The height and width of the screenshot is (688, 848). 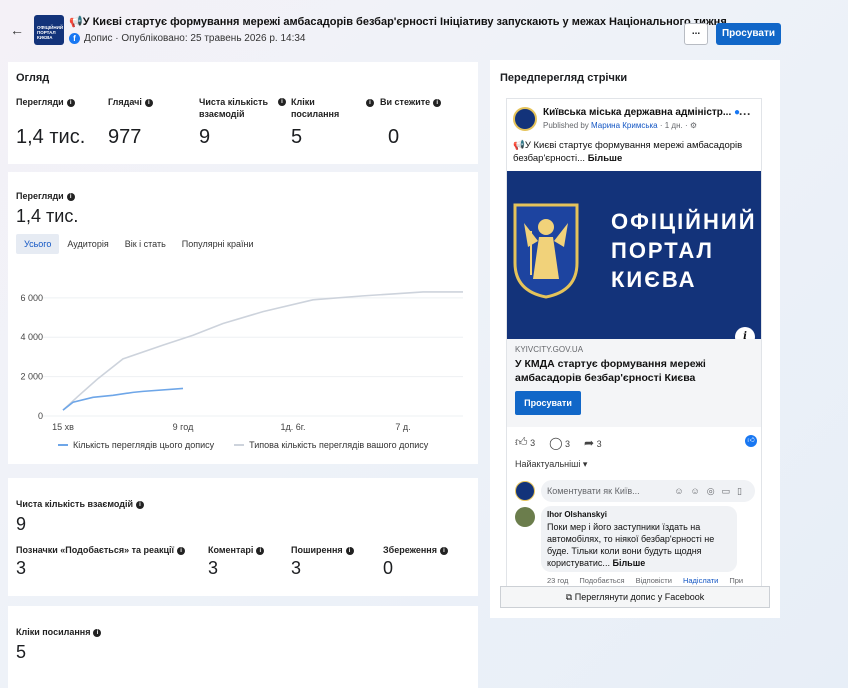 I want to click on metric-reactions: Позначки «Подобається» та реакції i 3, so click(x=101, y=561).